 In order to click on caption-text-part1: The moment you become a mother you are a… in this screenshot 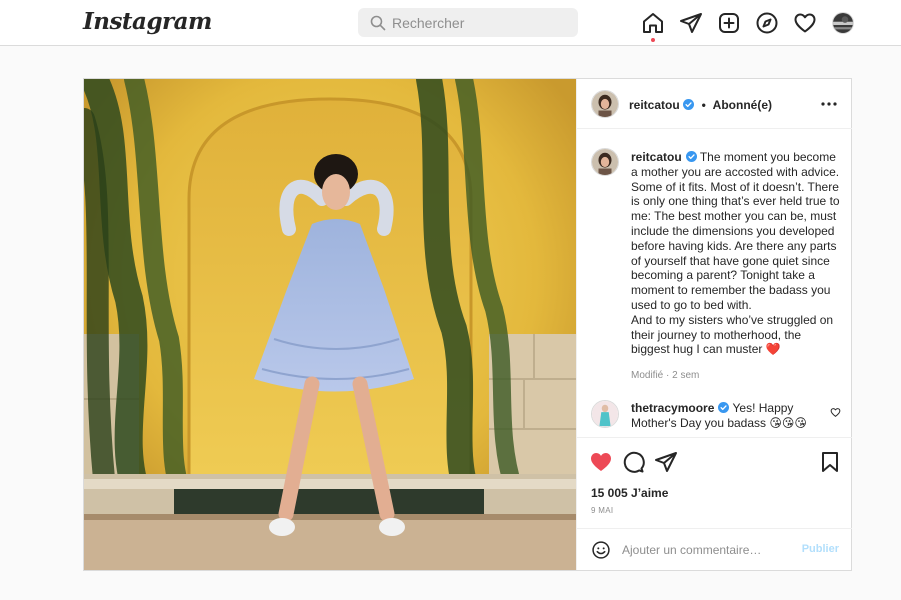, I will do `click(735, 231)`.